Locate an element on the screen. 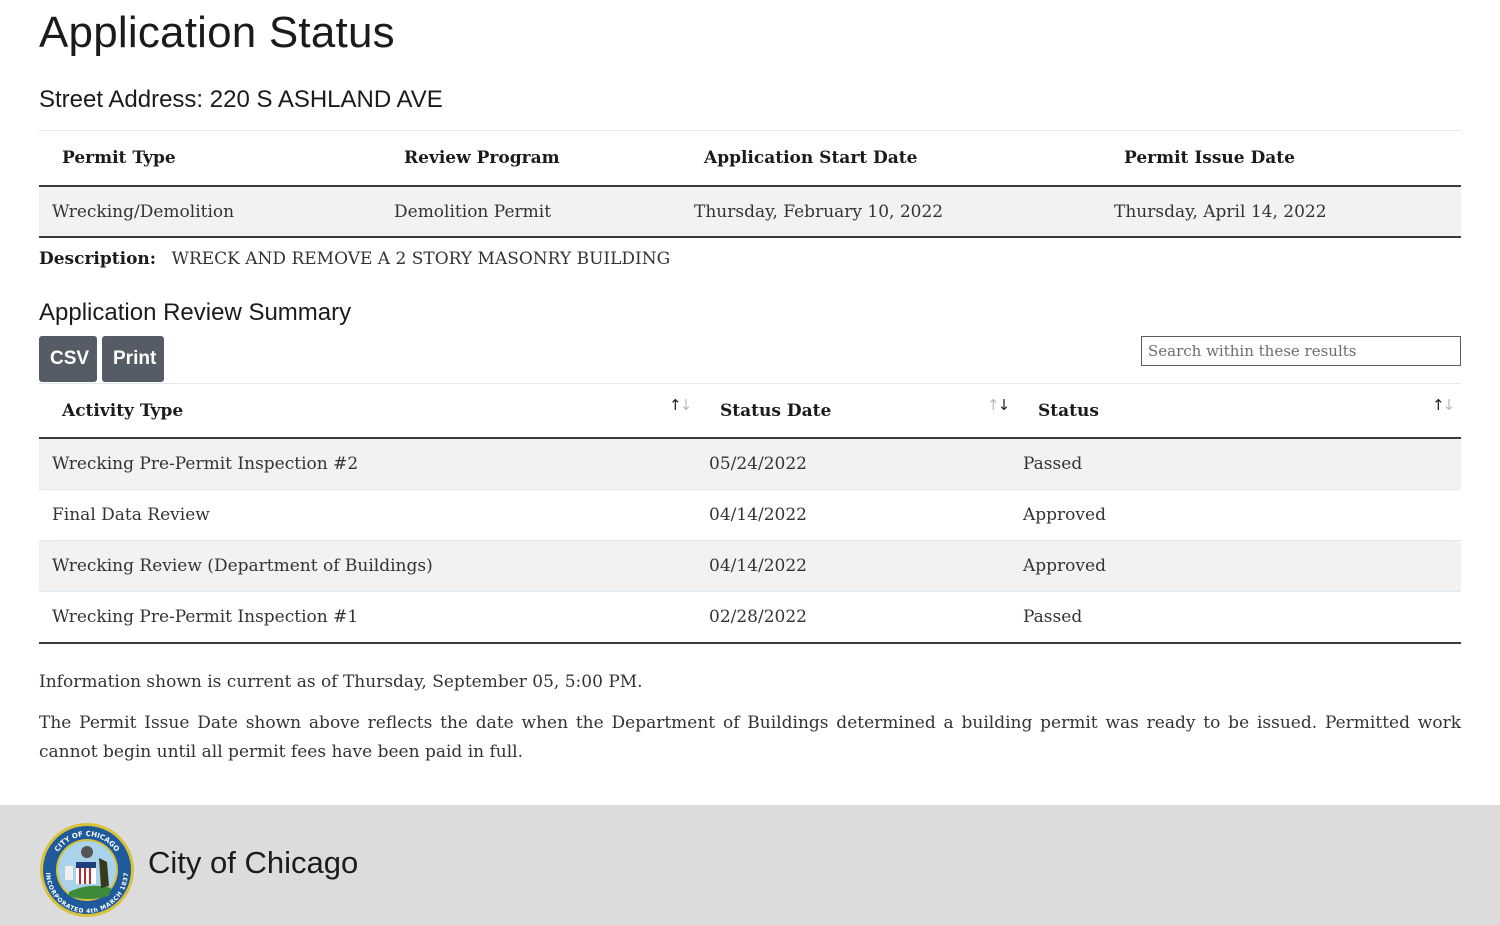  print-button: Print is located at coordinates (133, 359).